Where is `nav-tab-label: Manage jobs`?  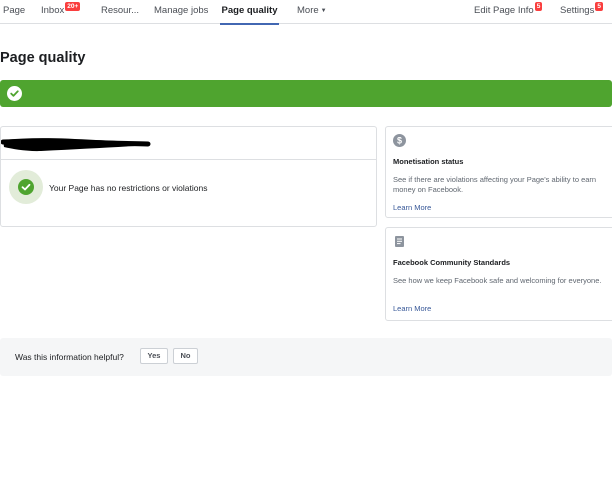
nav-tab-label: Manage jobs is located at coordinates (181, 10).